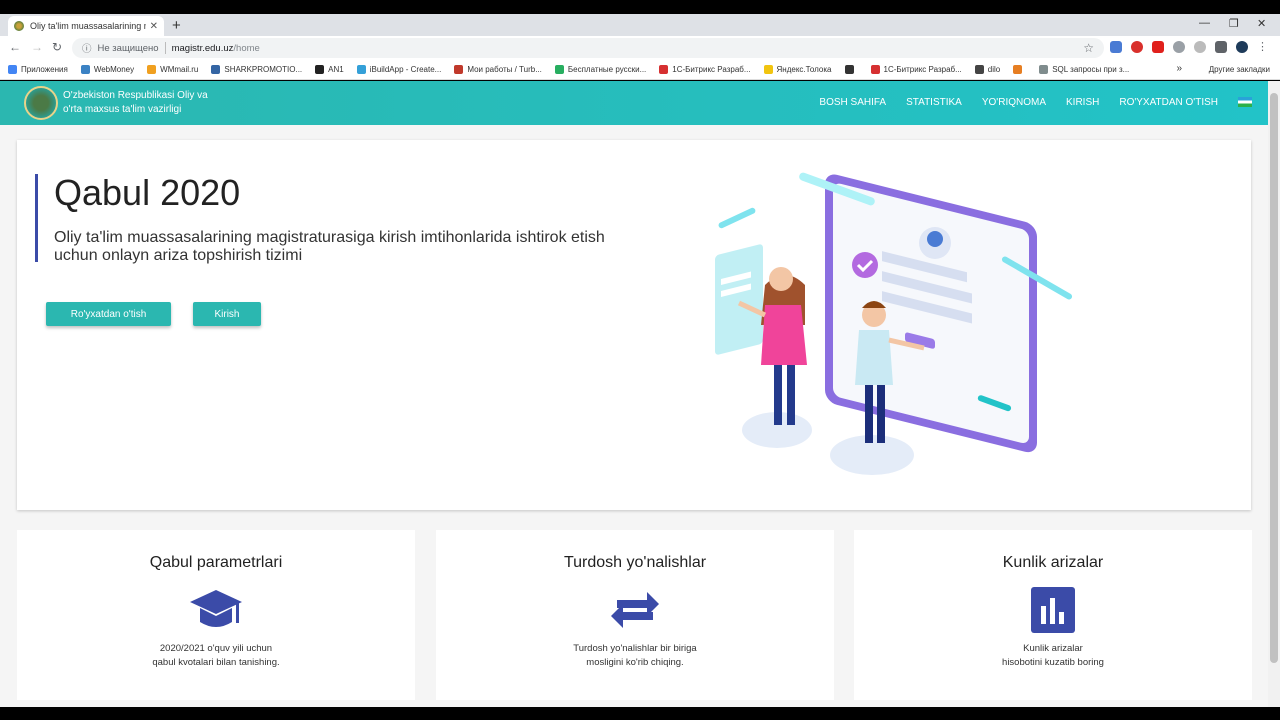 Image resolution: width=1280 pixels, height=720 pixels. Describe the element at coordinates (41, 103) in the screenshot. I see `state-emblem-logo` at that location.